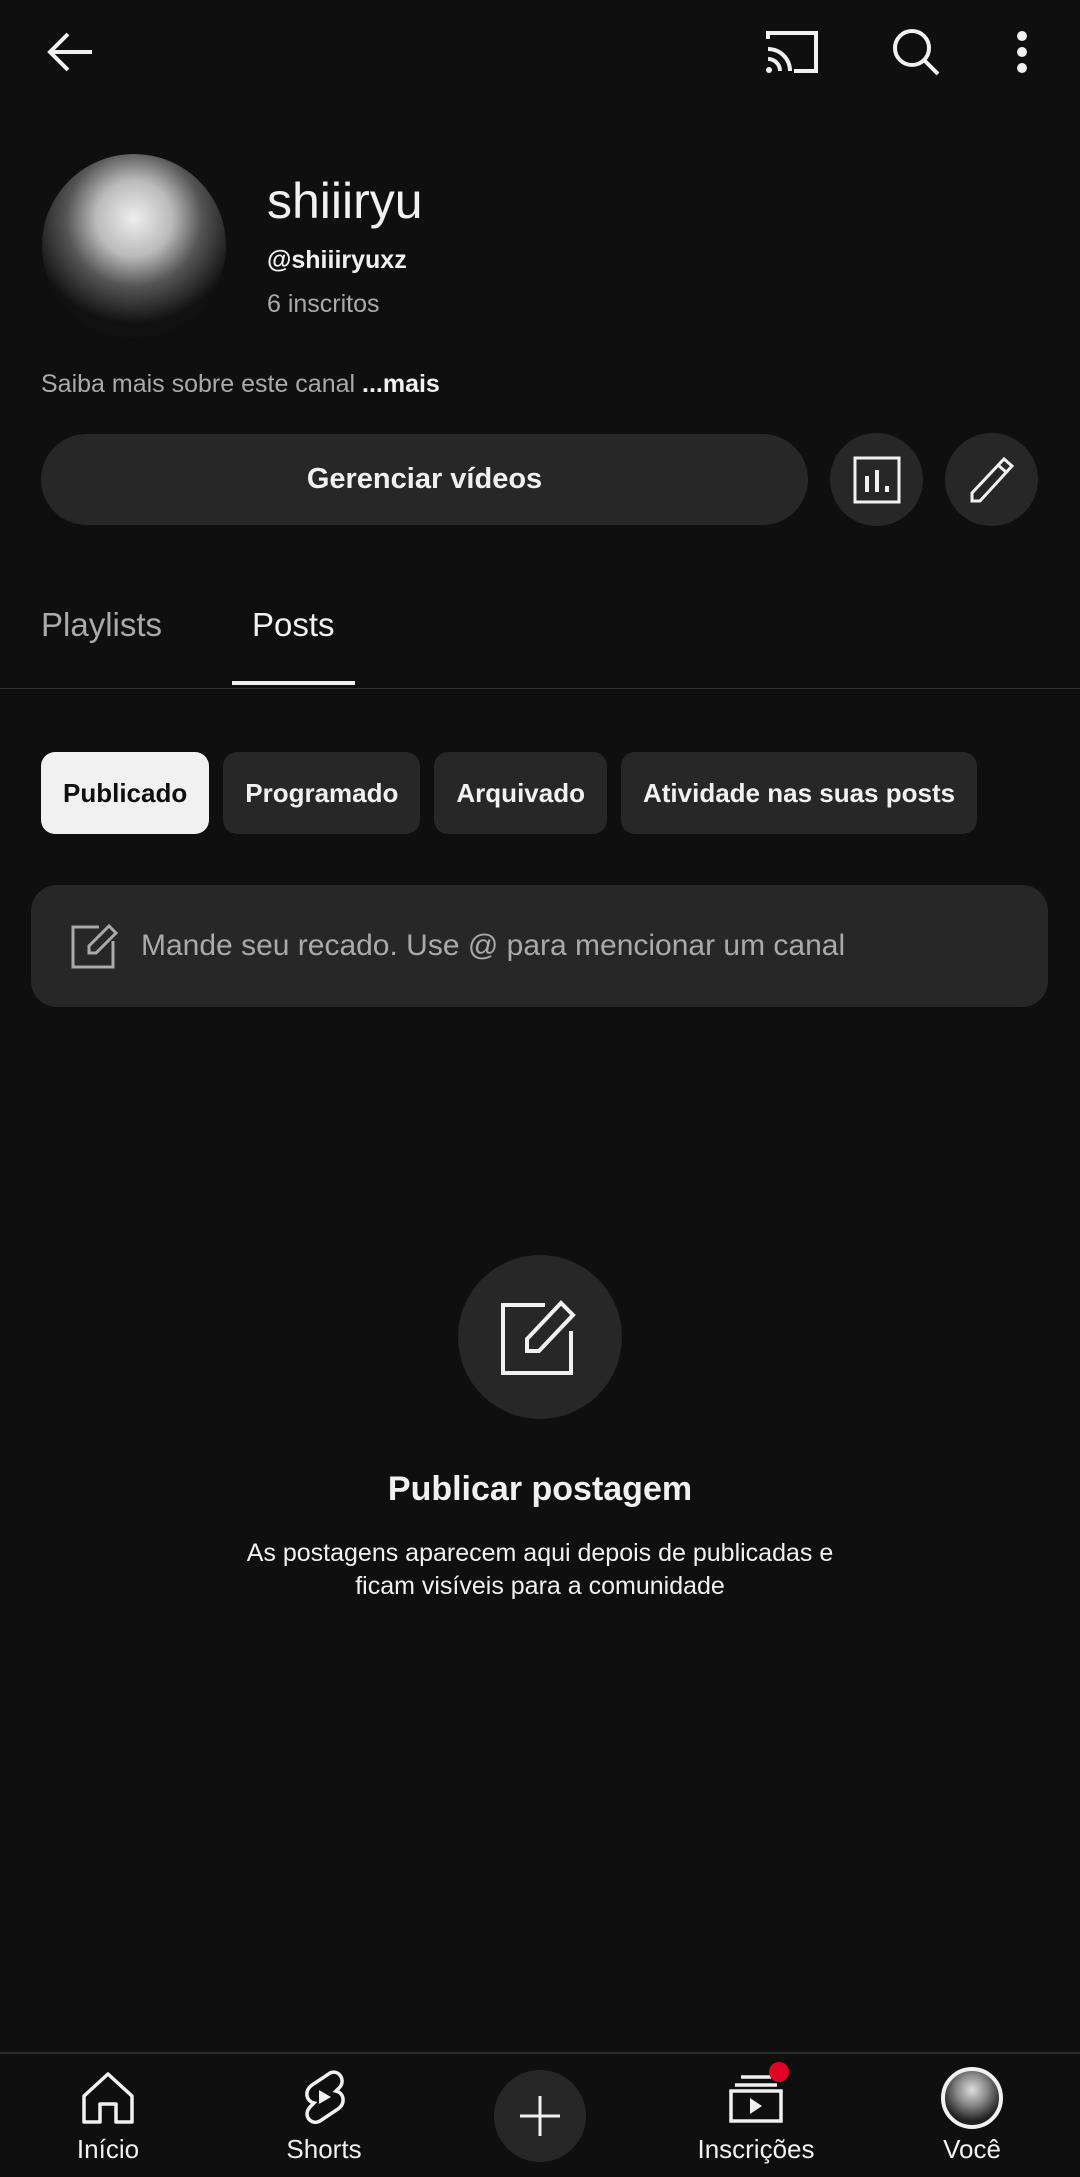  What do you see at coordinates (799, 793) in the screenshot?
I see `chip-activity: Atividade nas suas posts` at bounding box center [799, 793].